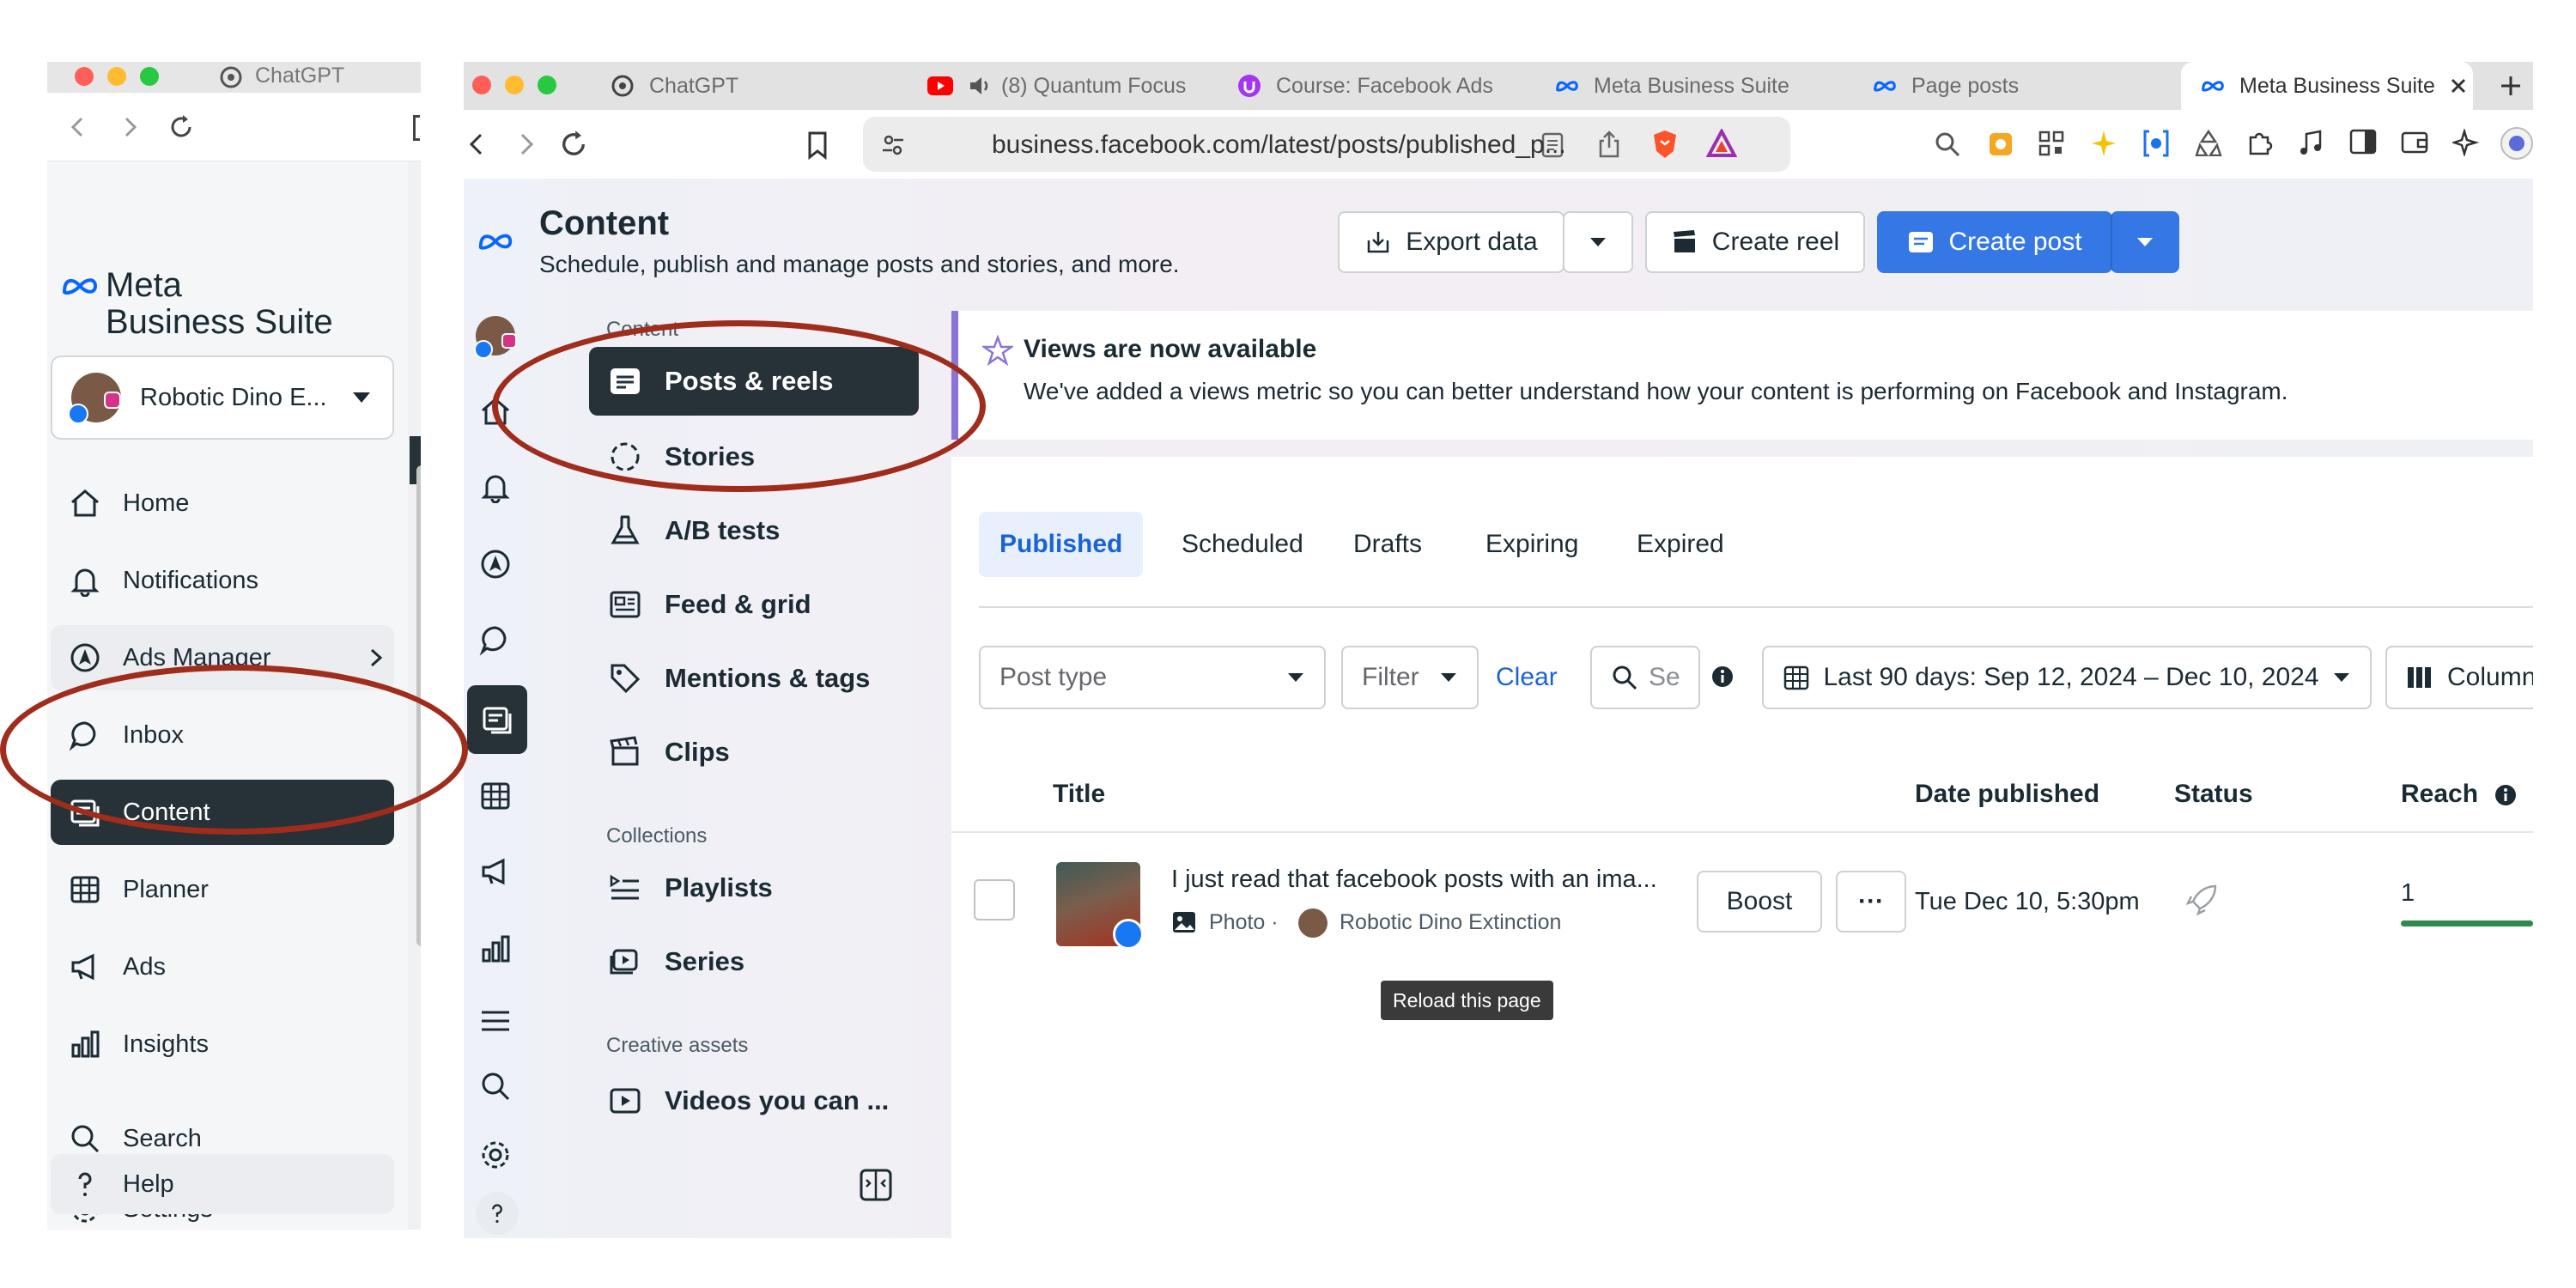  What do you see at coordinates (2214, 794) in the screenshot?
I see `column-header-status: Status` at bounding box center [2214, 794].